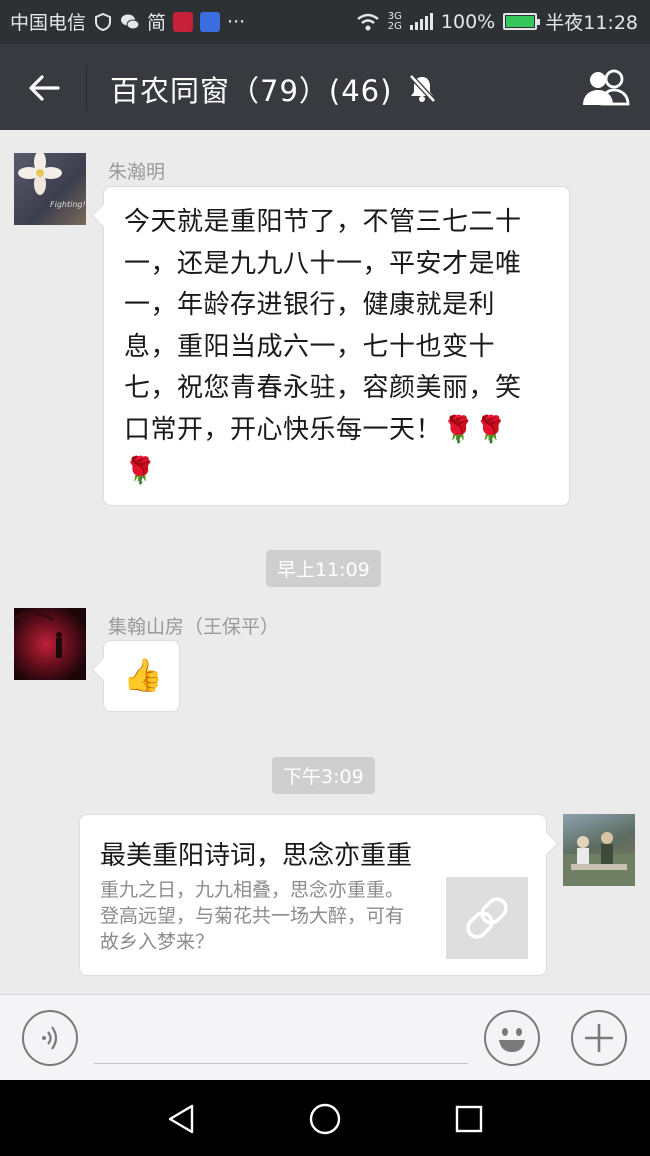 The height and width of the screenshot is (1156, 650). What do you see at coordinates (599, 859) in the screenshot?
I see `group-photo-avatar-image` at bounding box center [599, 859].